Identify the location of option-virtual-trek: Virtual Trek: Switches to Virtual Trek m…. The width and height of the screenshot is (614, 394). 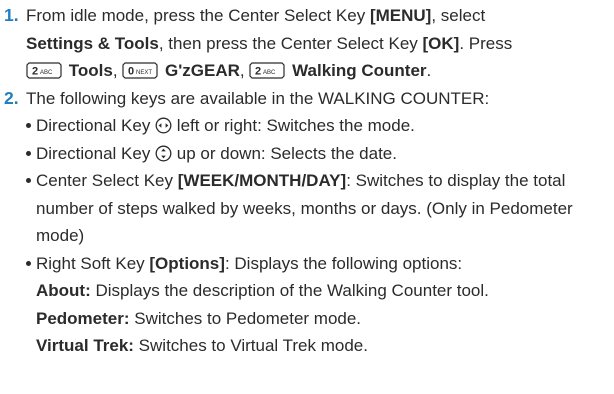
(323, 346).